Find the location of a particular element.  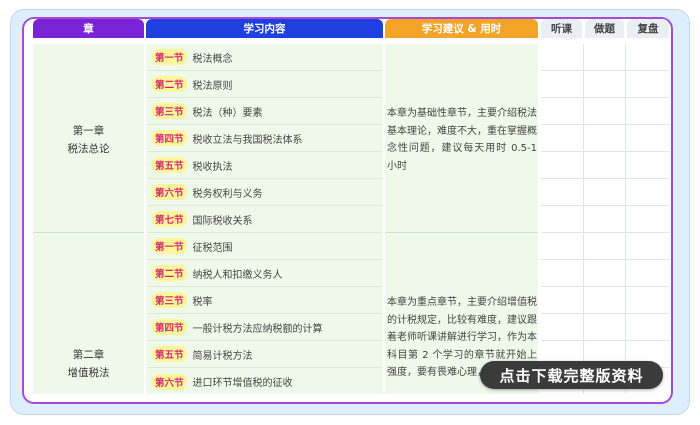

section-title: 征税范围 is located at coordinates (212, 248).